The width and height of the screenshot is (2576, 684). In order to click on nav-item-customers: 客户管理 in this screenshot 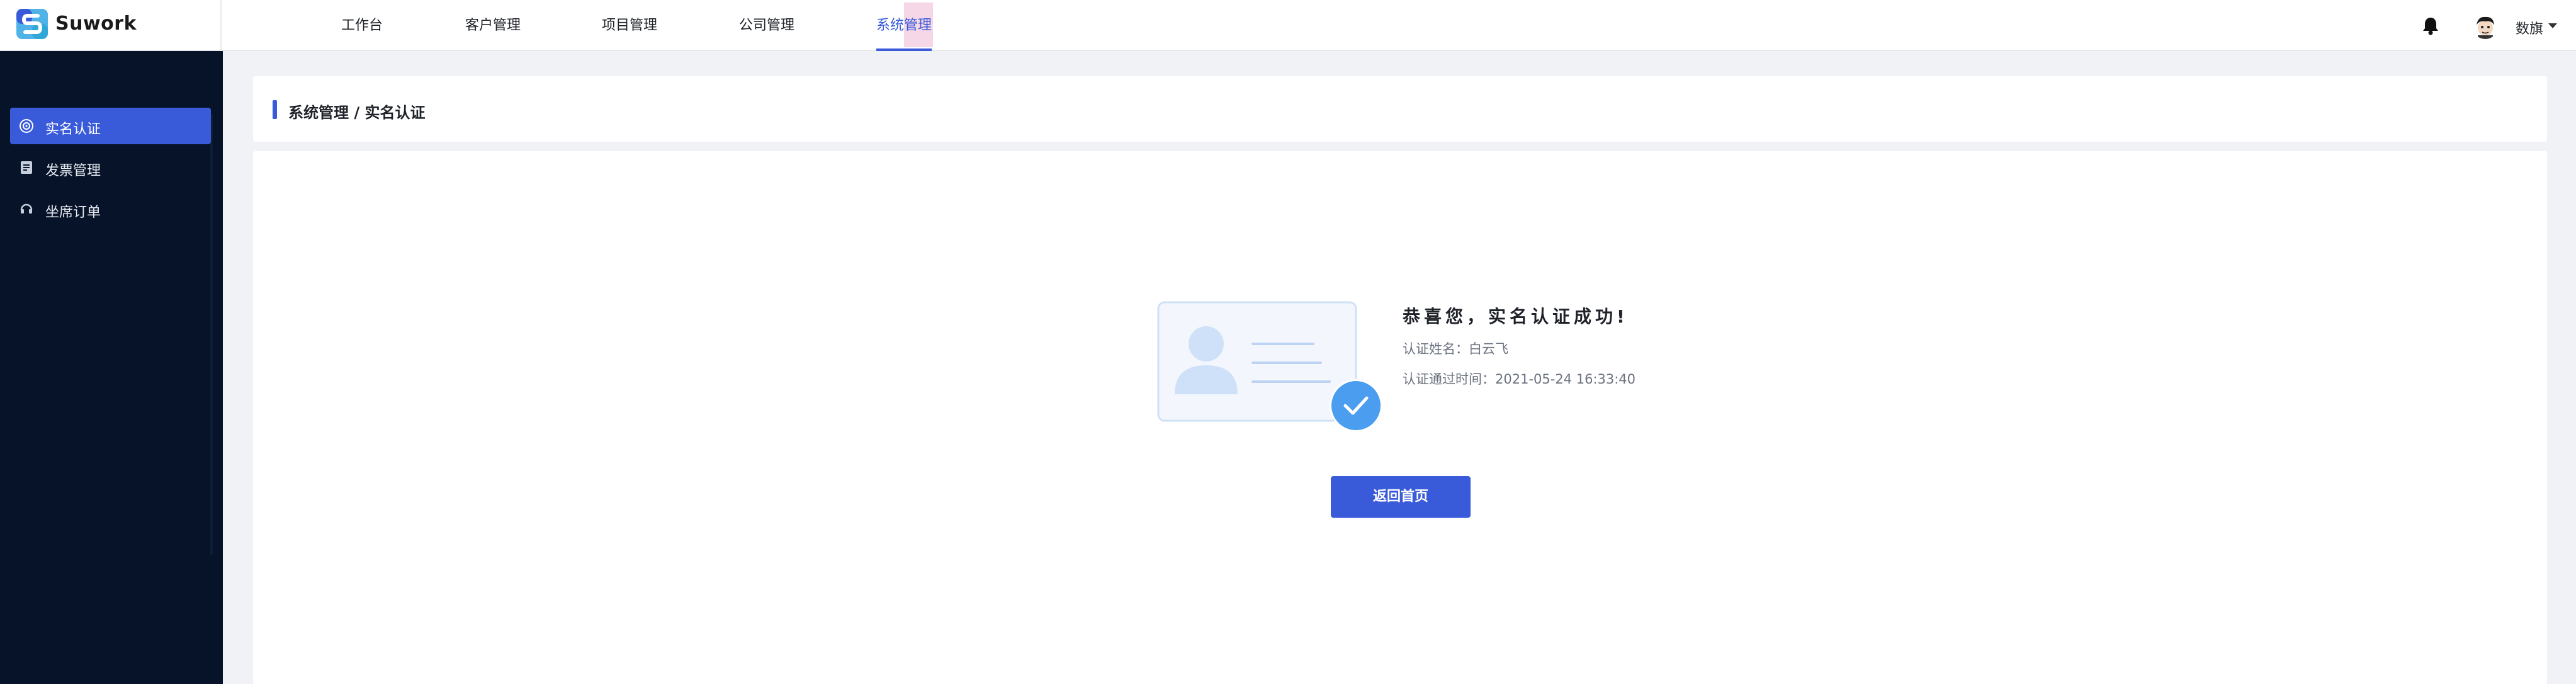, I will do `click(493, 25)`.